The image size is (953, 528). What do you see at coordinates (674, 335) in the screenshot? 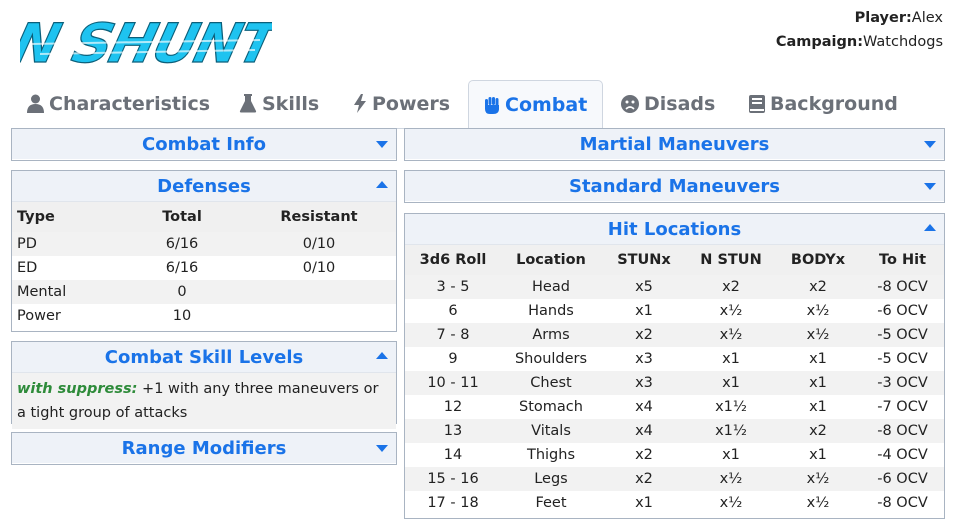
I see `table-row: 7 - 8 Arms x2 x½ x½ -5 OCV` at bounding box center [674, 335].